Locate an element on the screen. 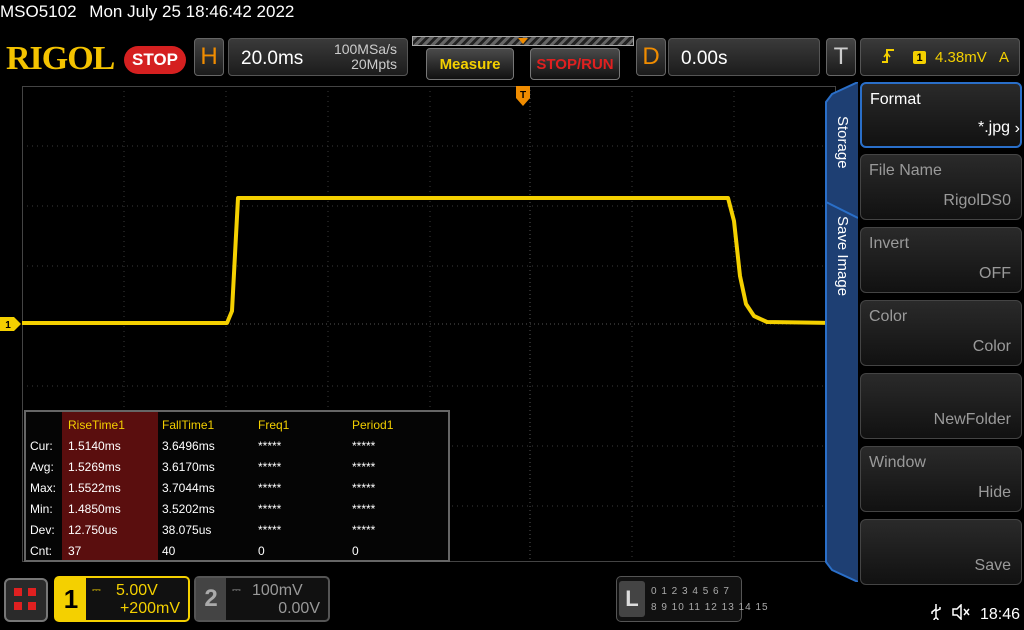  title-line: MSO5102 Mon July 25 18:46:42 2022 is located at coordinates (151, 16).